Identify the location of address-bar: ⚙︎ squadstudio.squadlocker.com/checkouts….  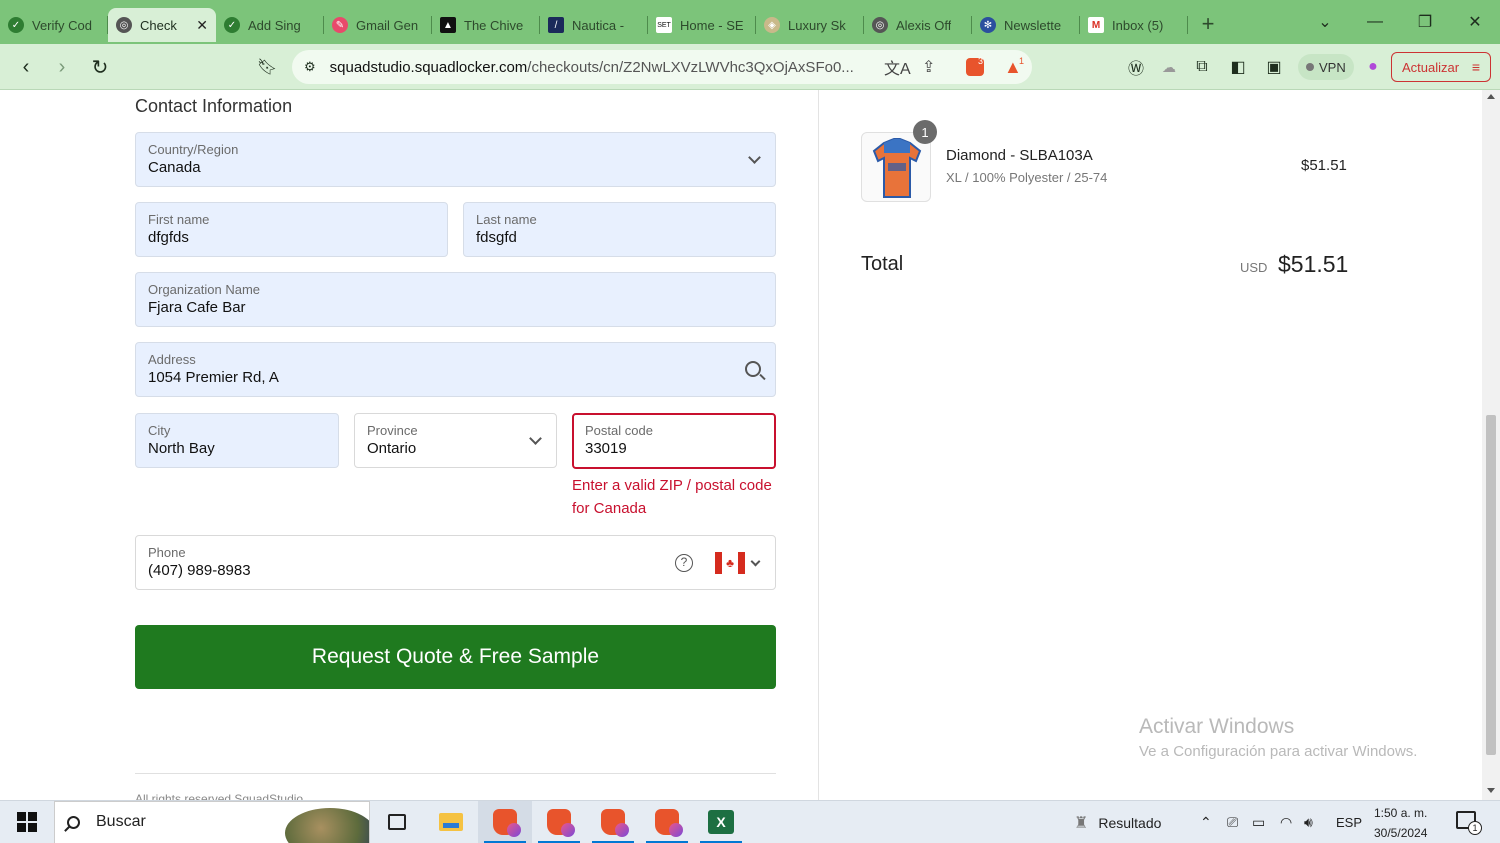
(662, 67).